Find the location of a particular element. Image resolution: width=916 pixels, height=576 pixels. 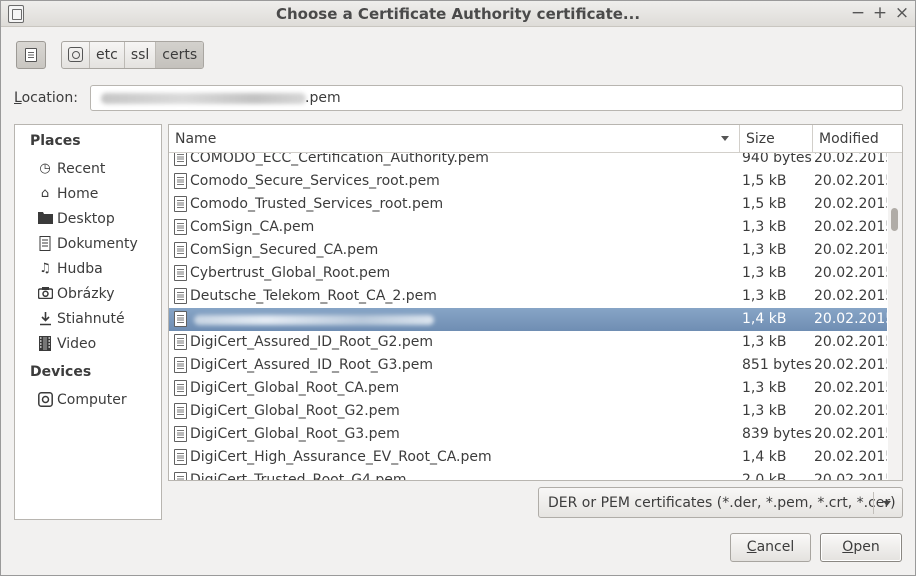

sidebar-item-video: Video is located at coordinates (66, 344).